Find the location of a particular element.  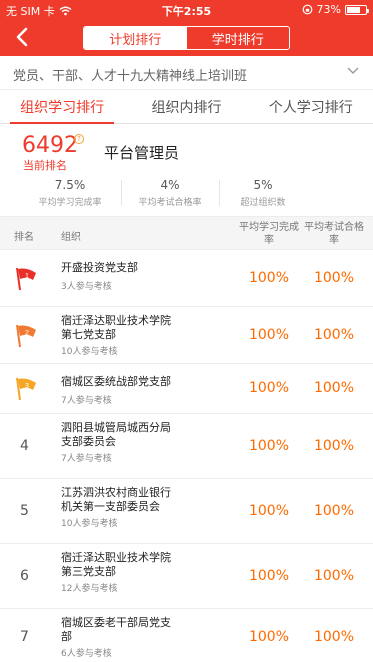

org-name: 宿城区委老干部局党支部 is located at coordinates (116, 629).